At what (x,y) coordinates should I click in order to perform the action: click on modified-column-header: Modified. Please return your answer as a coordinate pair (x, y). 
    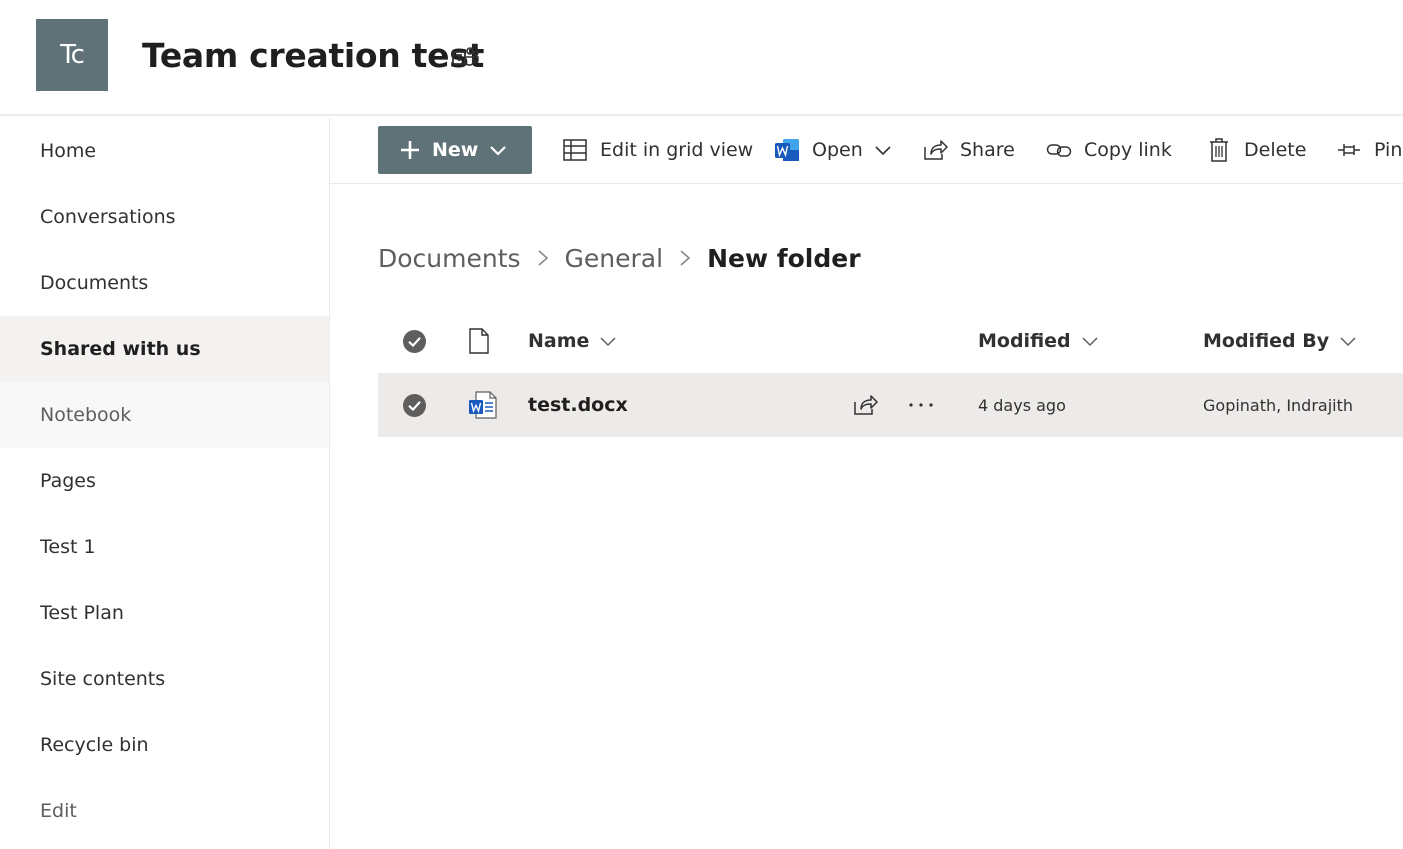
    Looking at the image, I should click on (1038, 341).